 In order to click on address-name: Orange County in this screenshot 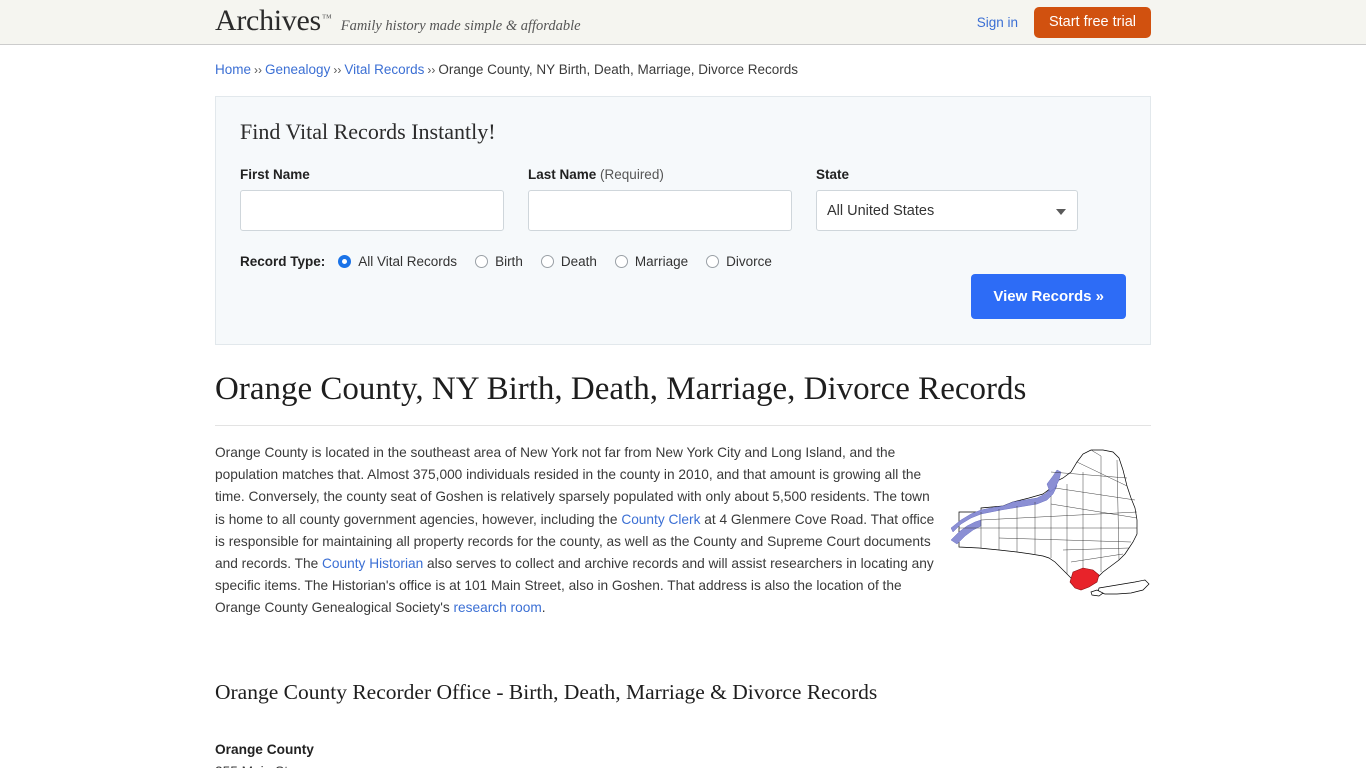, I will do `click(264, 749)`.